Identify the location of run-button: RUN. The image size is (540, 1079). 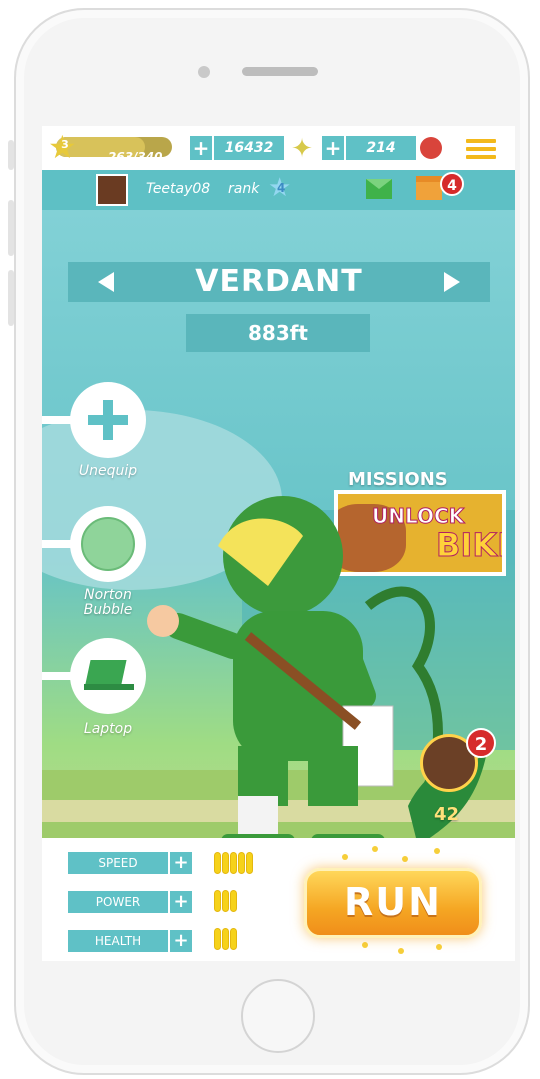
(393, 903).